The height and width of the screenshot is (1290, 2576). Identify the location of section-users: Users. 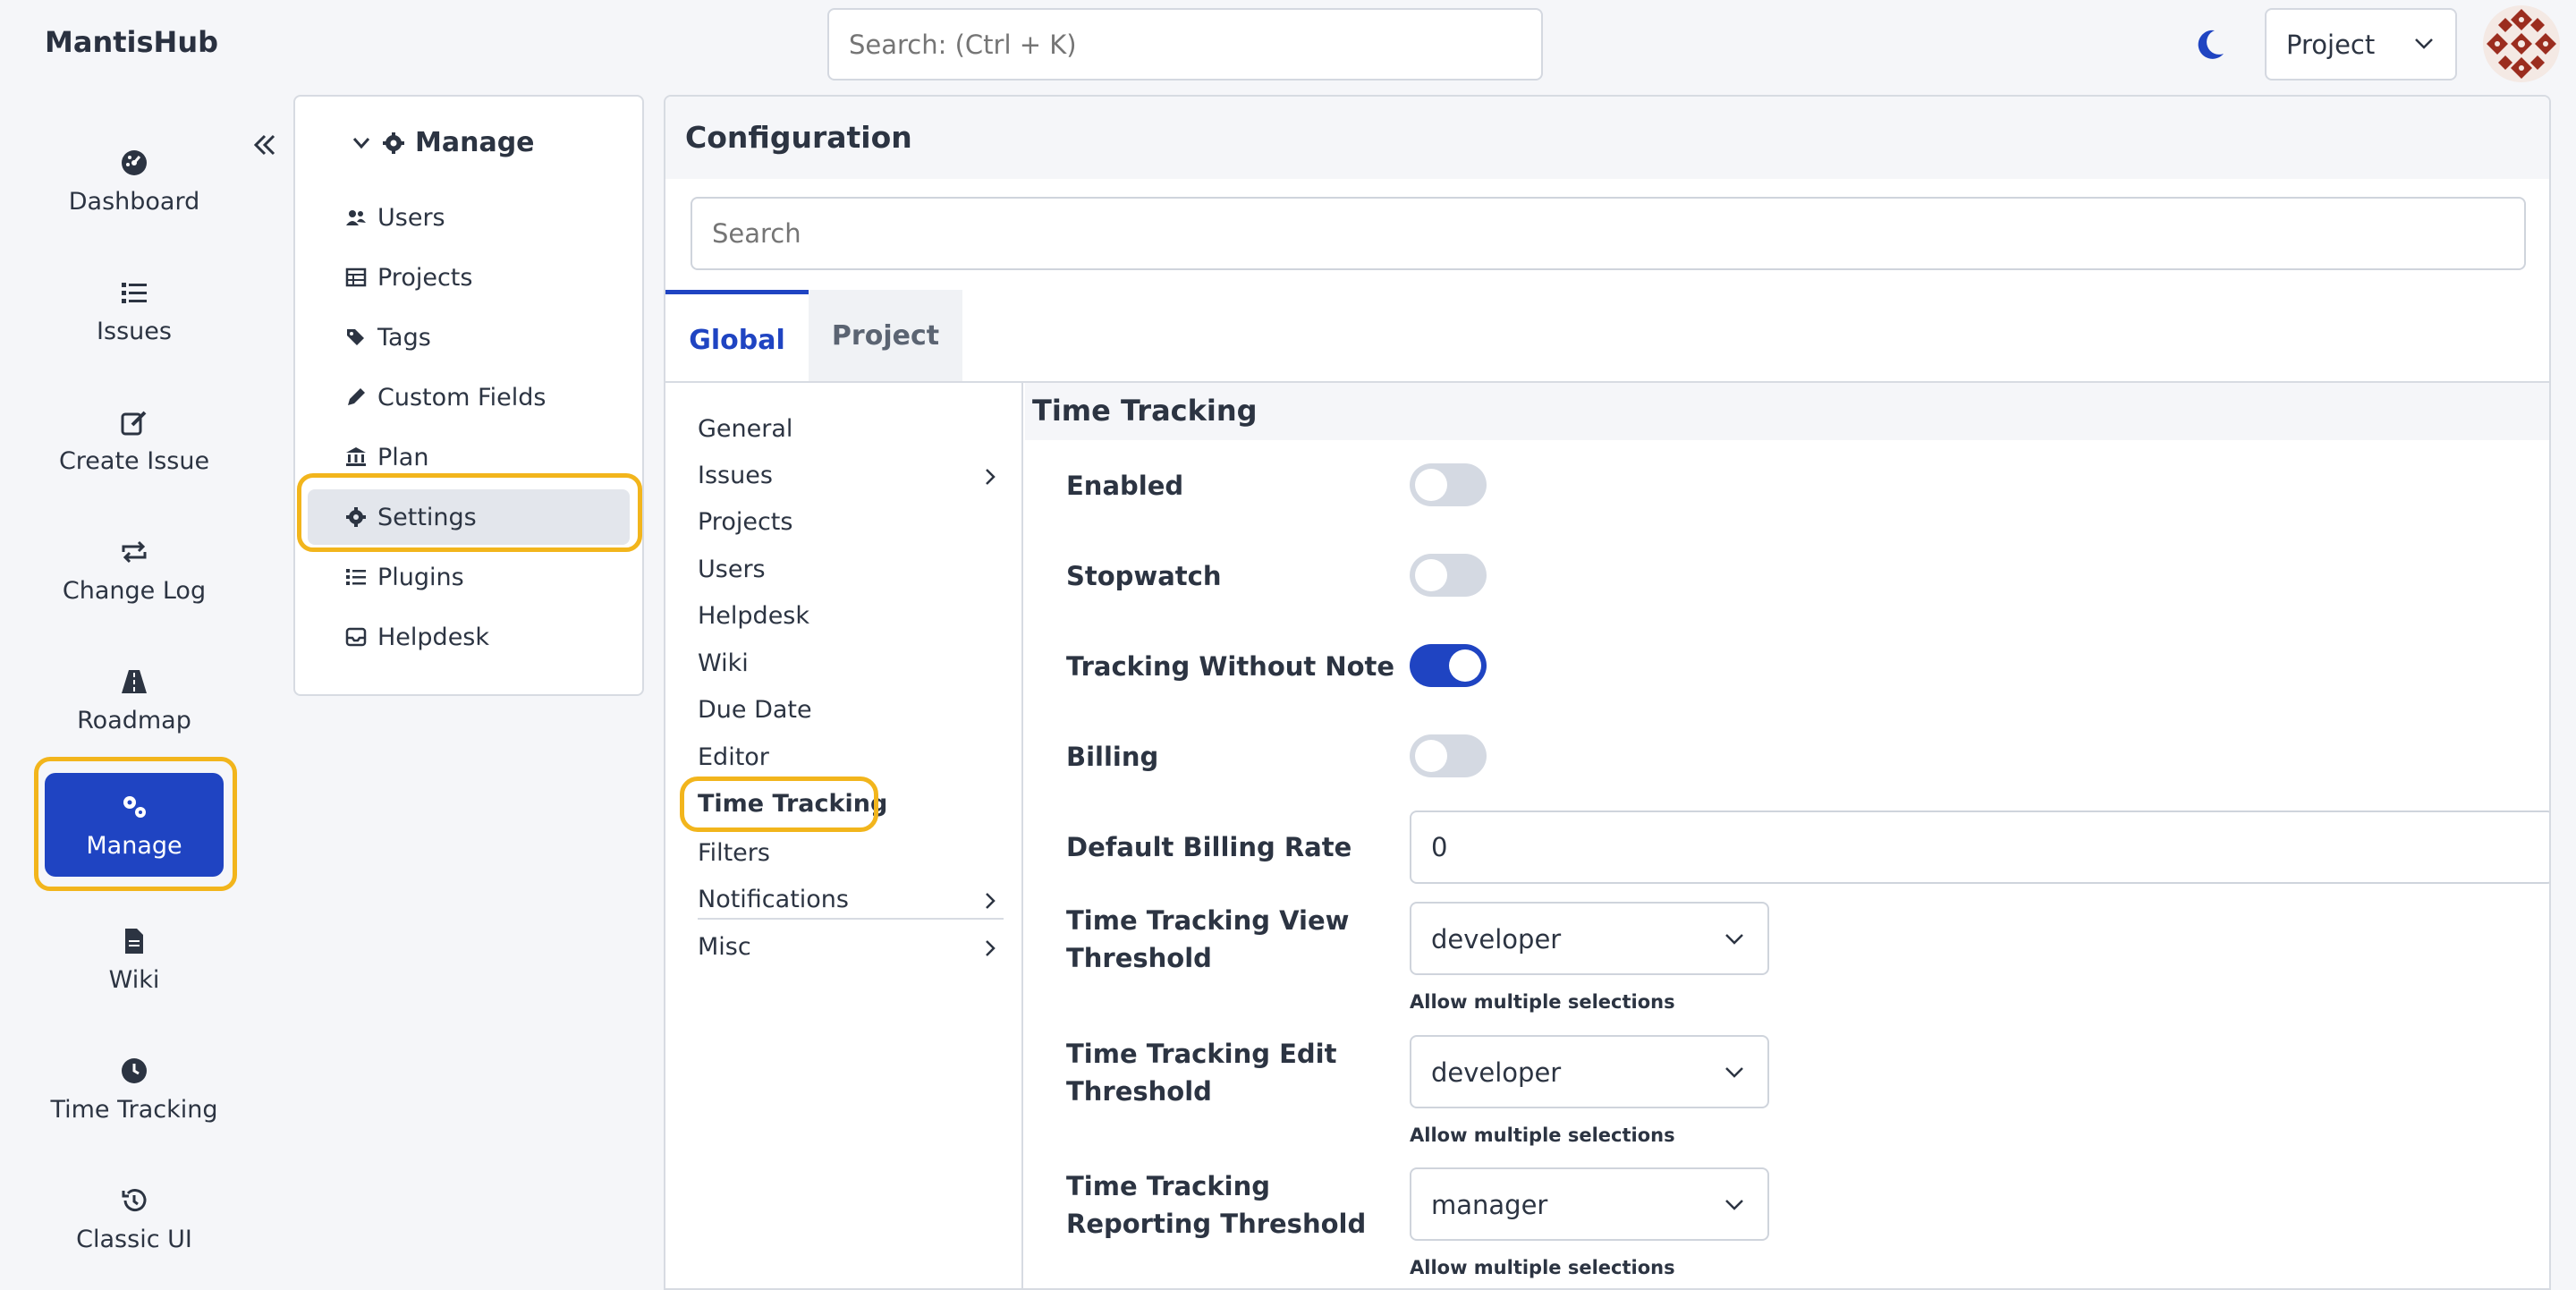
(850, 569).